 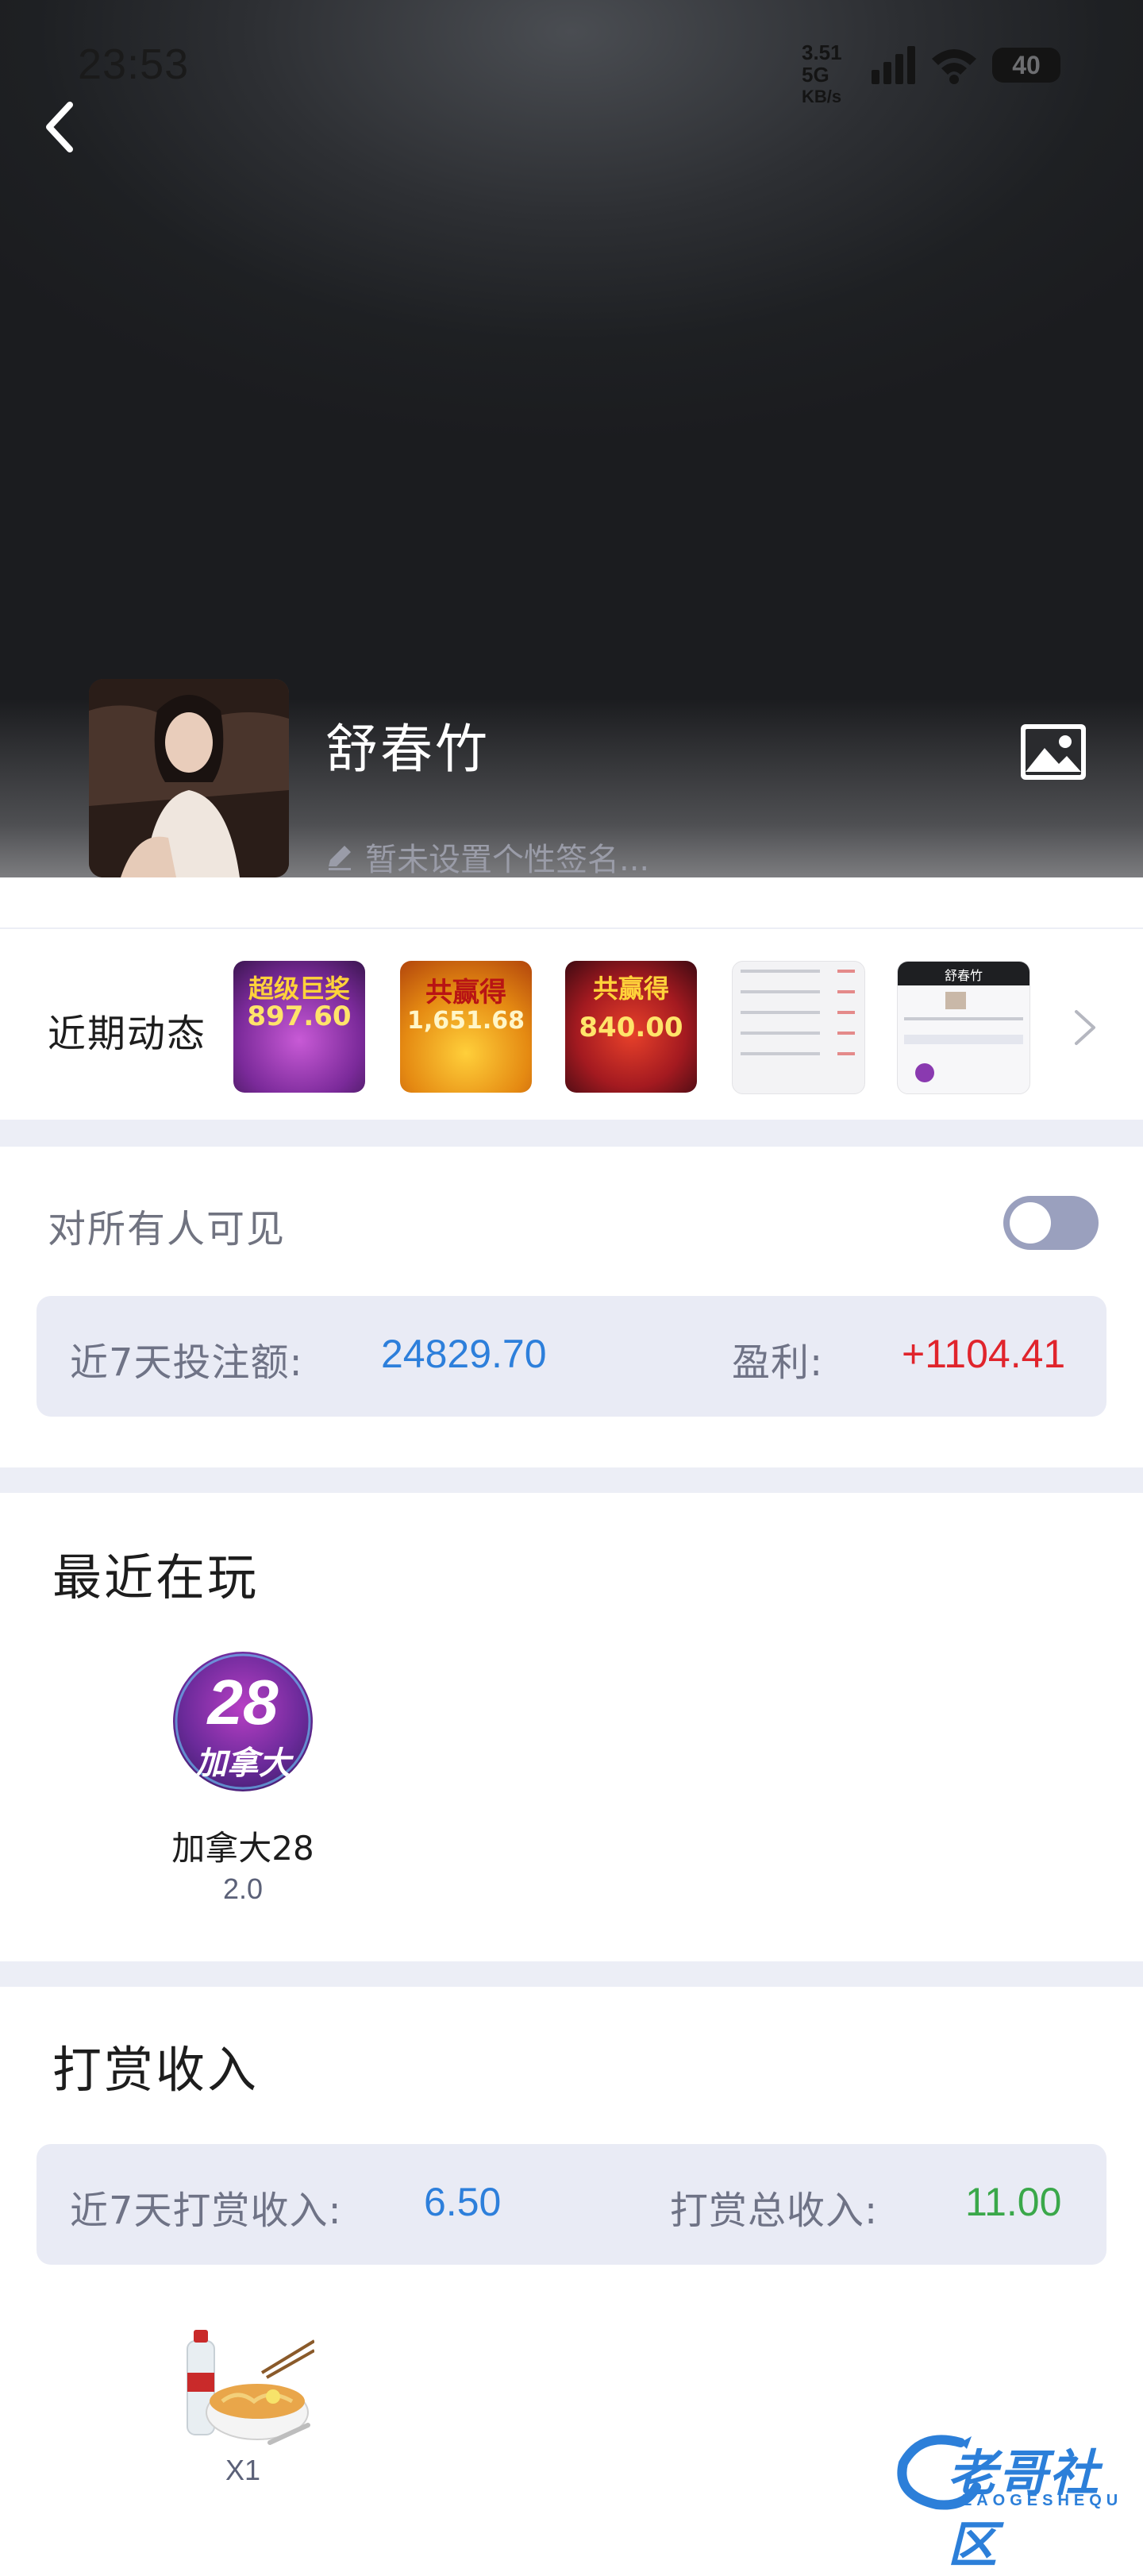 I want to click on total-tips-label: 打赏总收入:, so click(x=774, y=2210).